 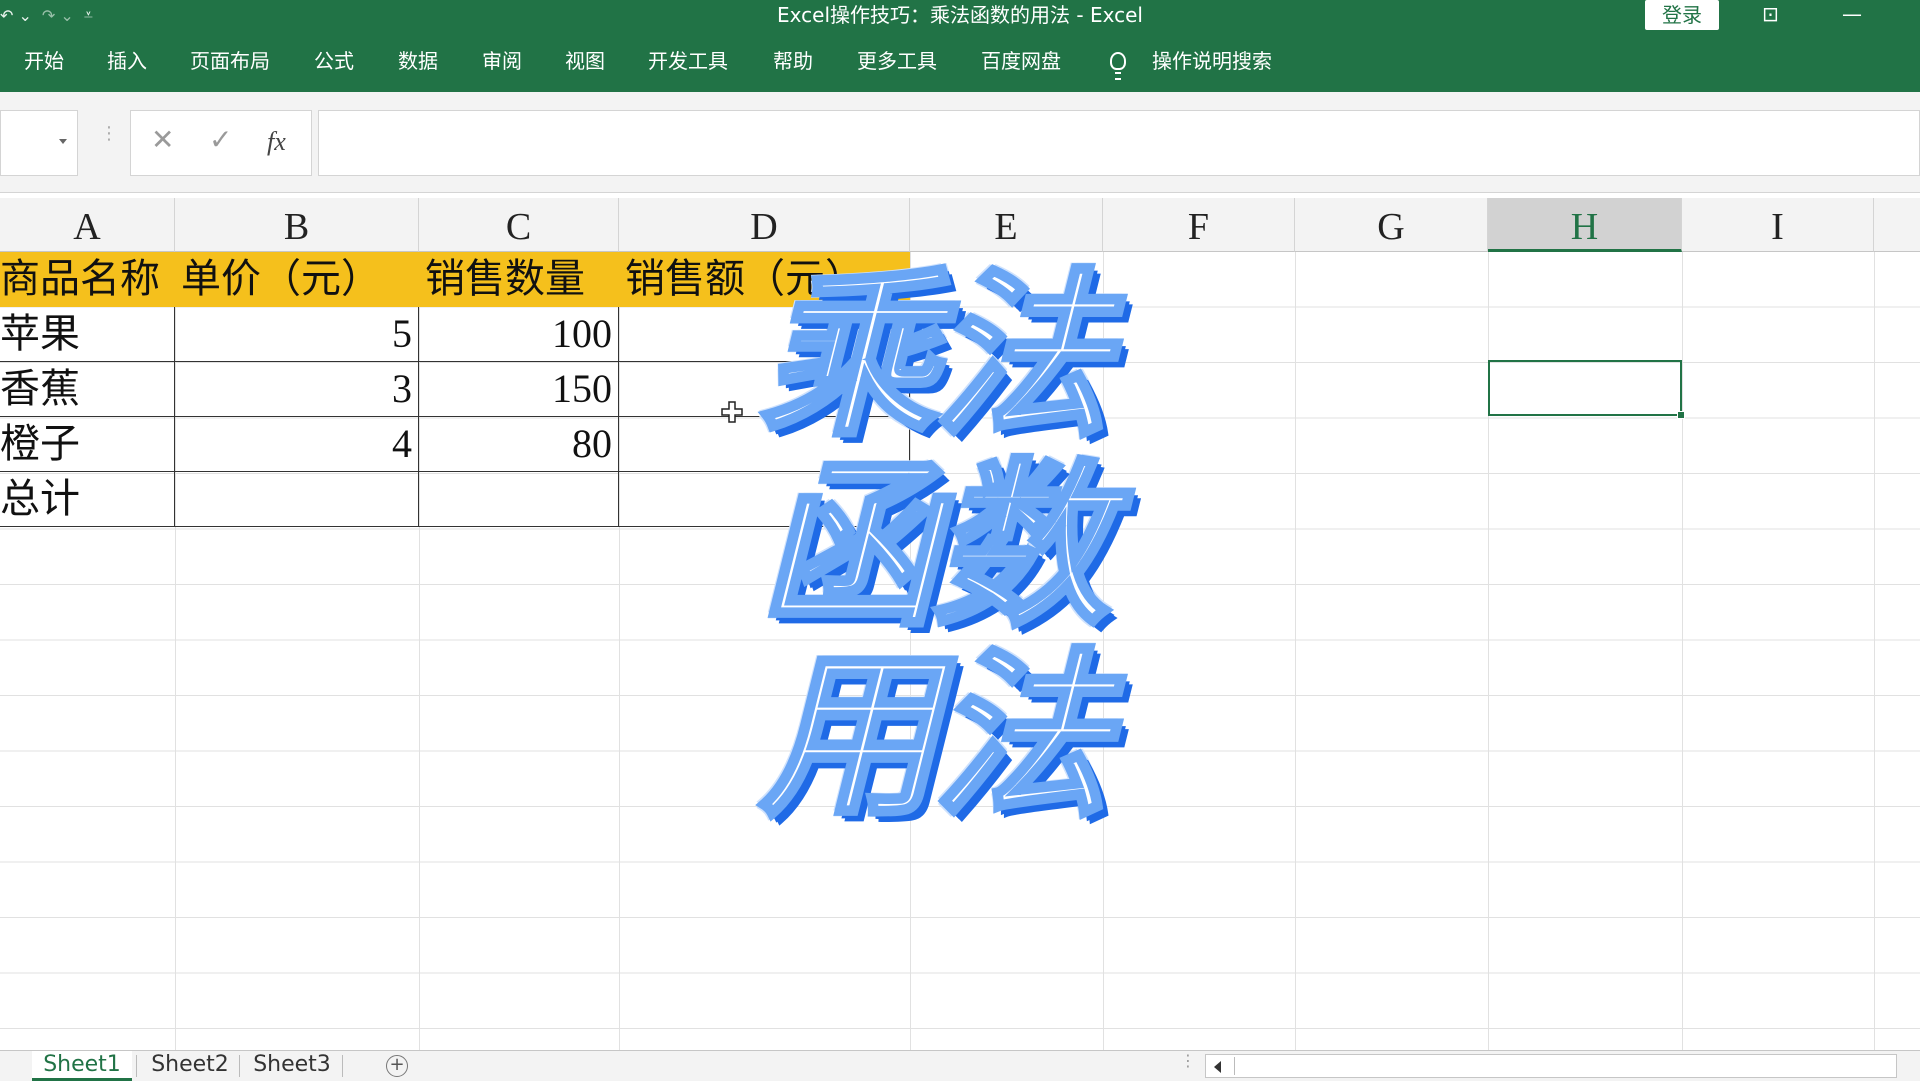 I want to click on formula-input, so click(x=1119, y=143).